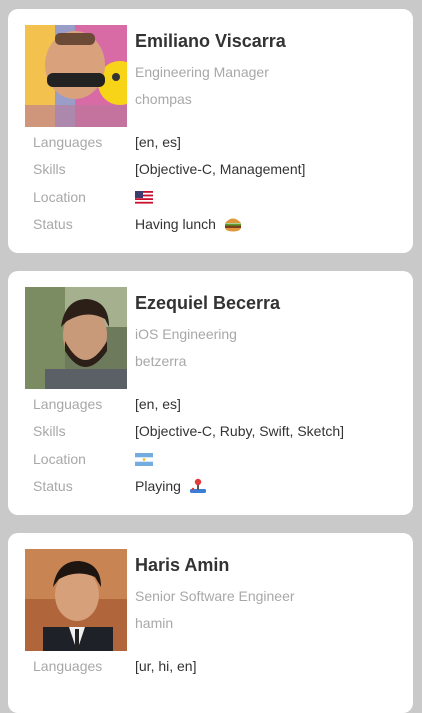 This screenshot has width=422, height=713. I want to click on profile-role: Senior Software Engineer, so click(215, 596).